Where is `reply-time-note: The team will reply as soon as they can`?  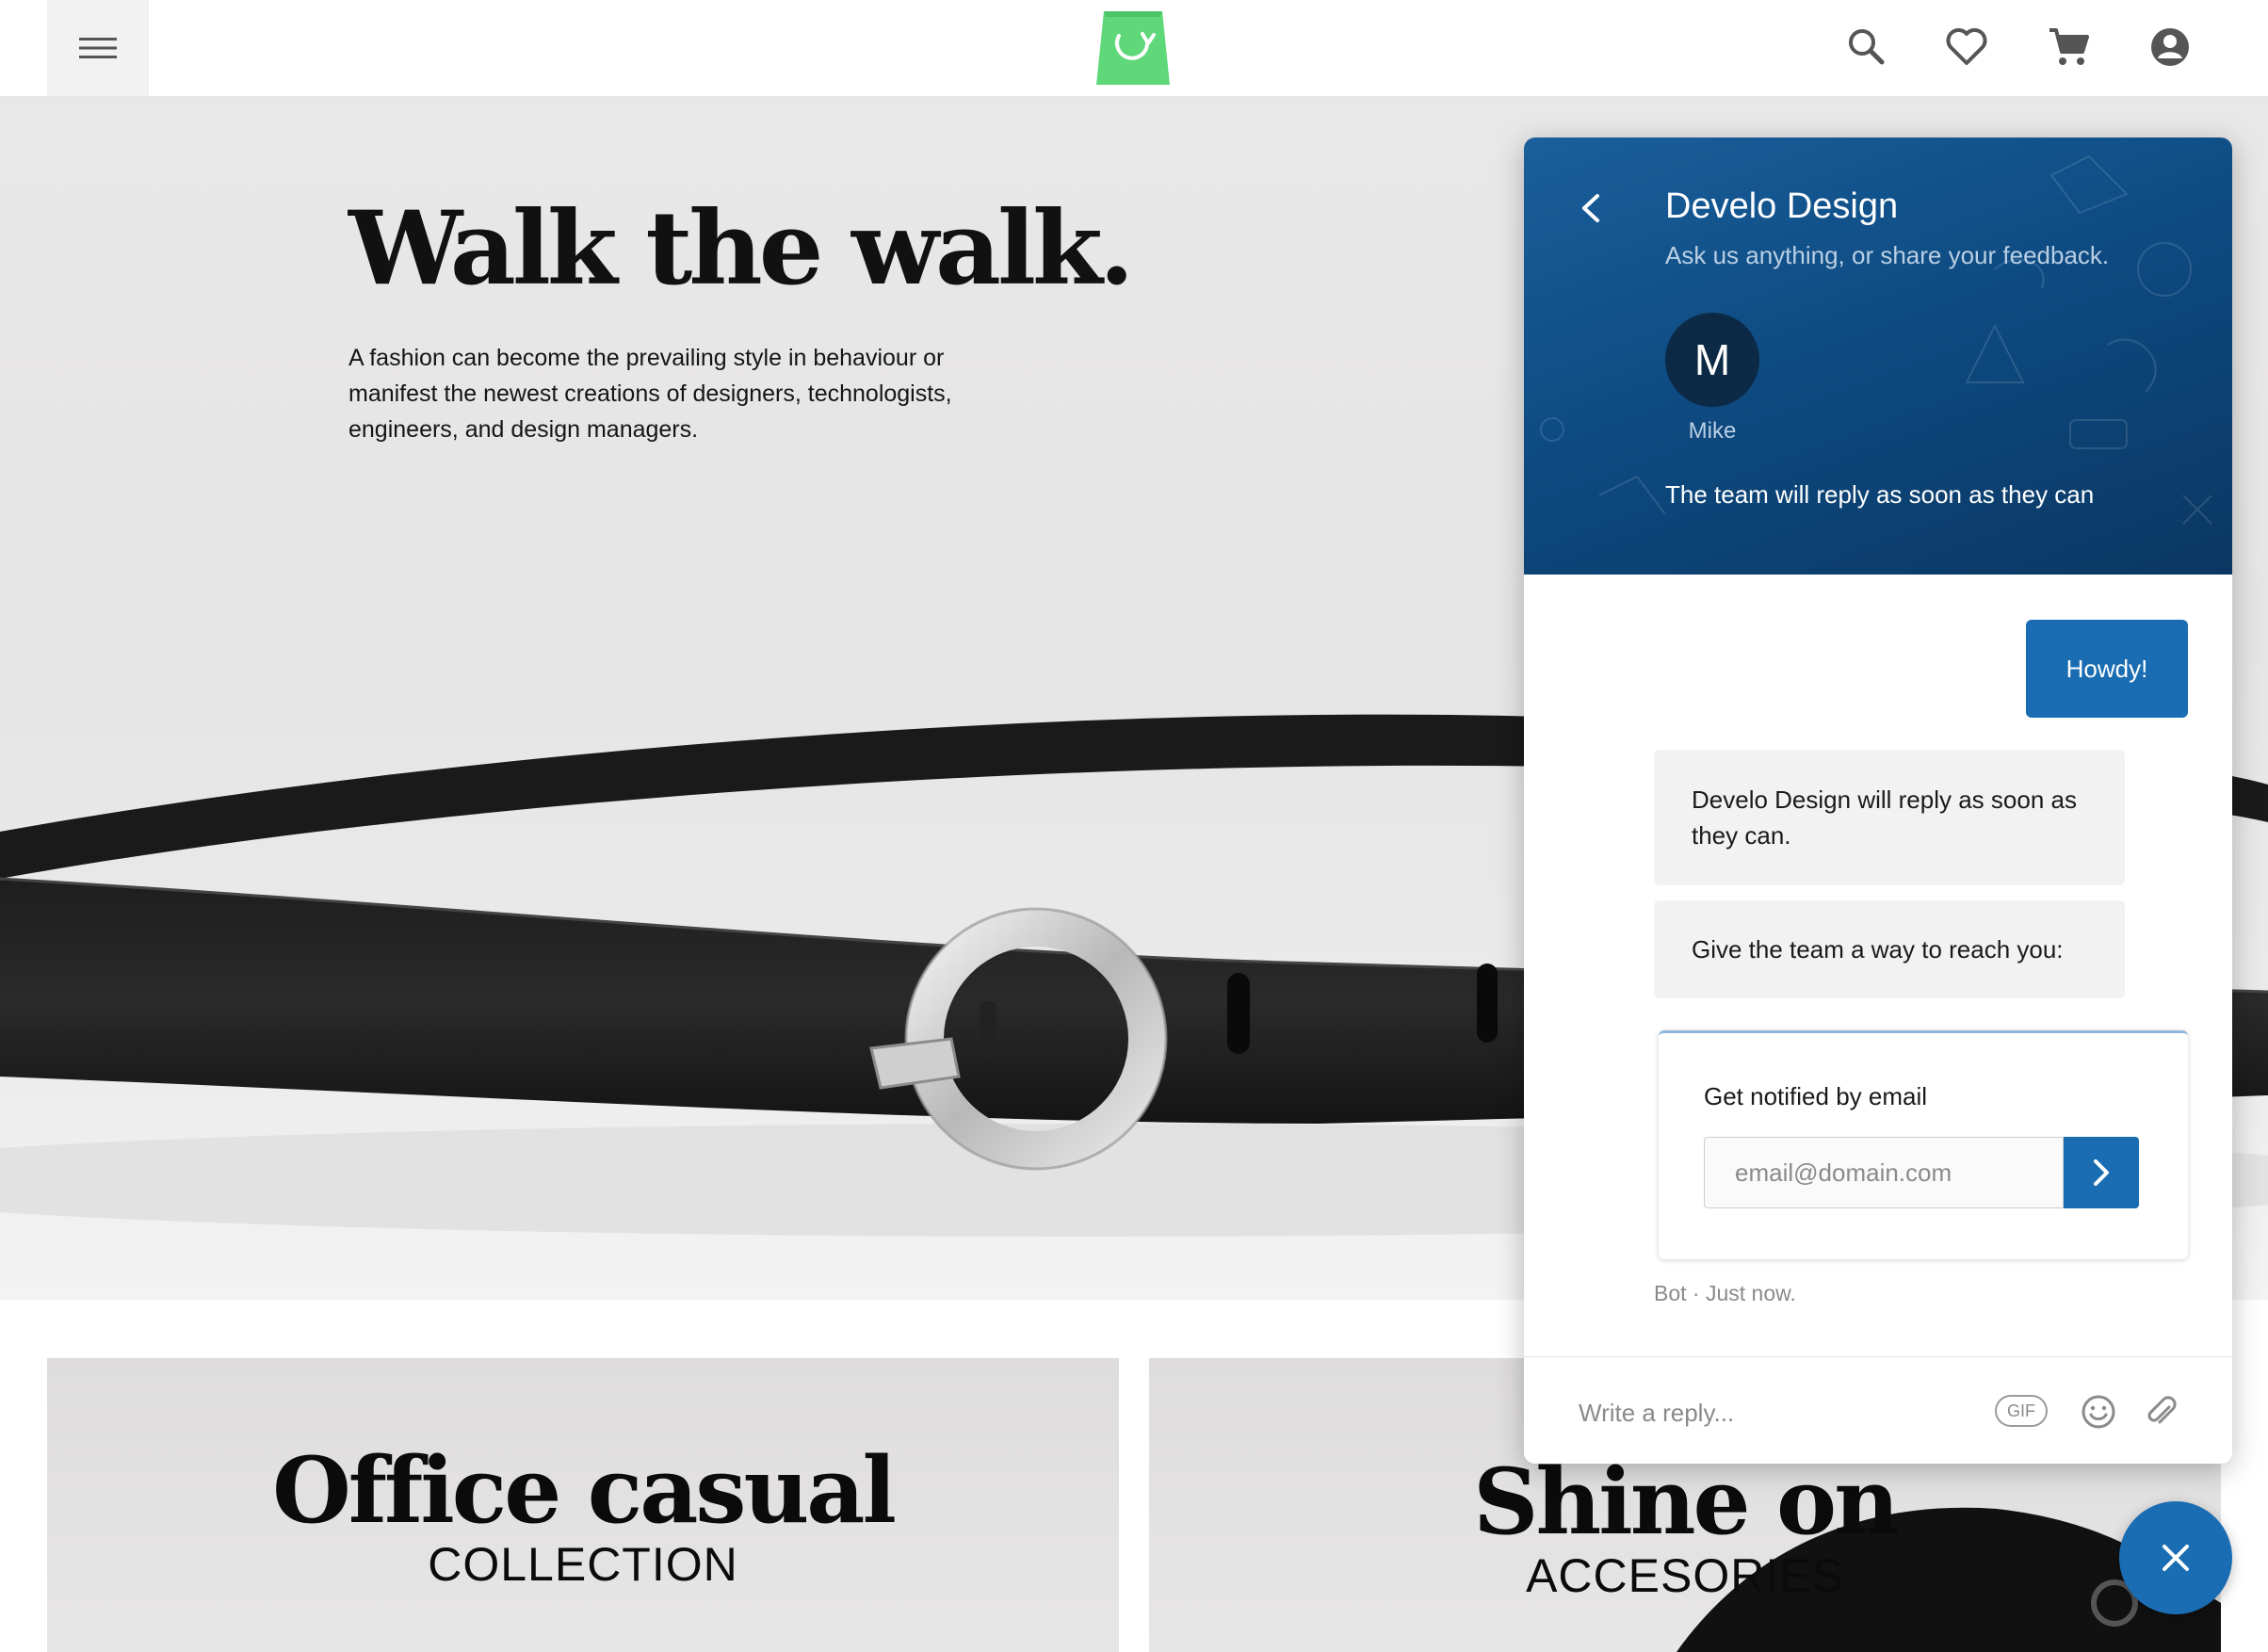
reply-time-note: The team will reply as soon as they can is located at coordinates (1880, 494).